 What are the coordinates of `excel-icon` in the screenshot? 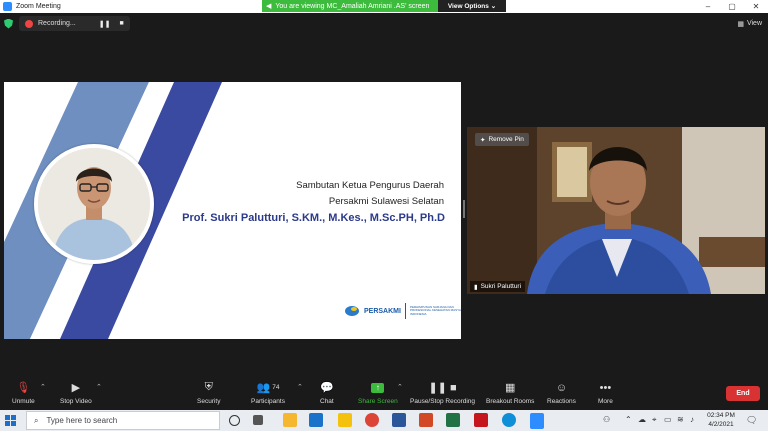 It's located at (453, 420).